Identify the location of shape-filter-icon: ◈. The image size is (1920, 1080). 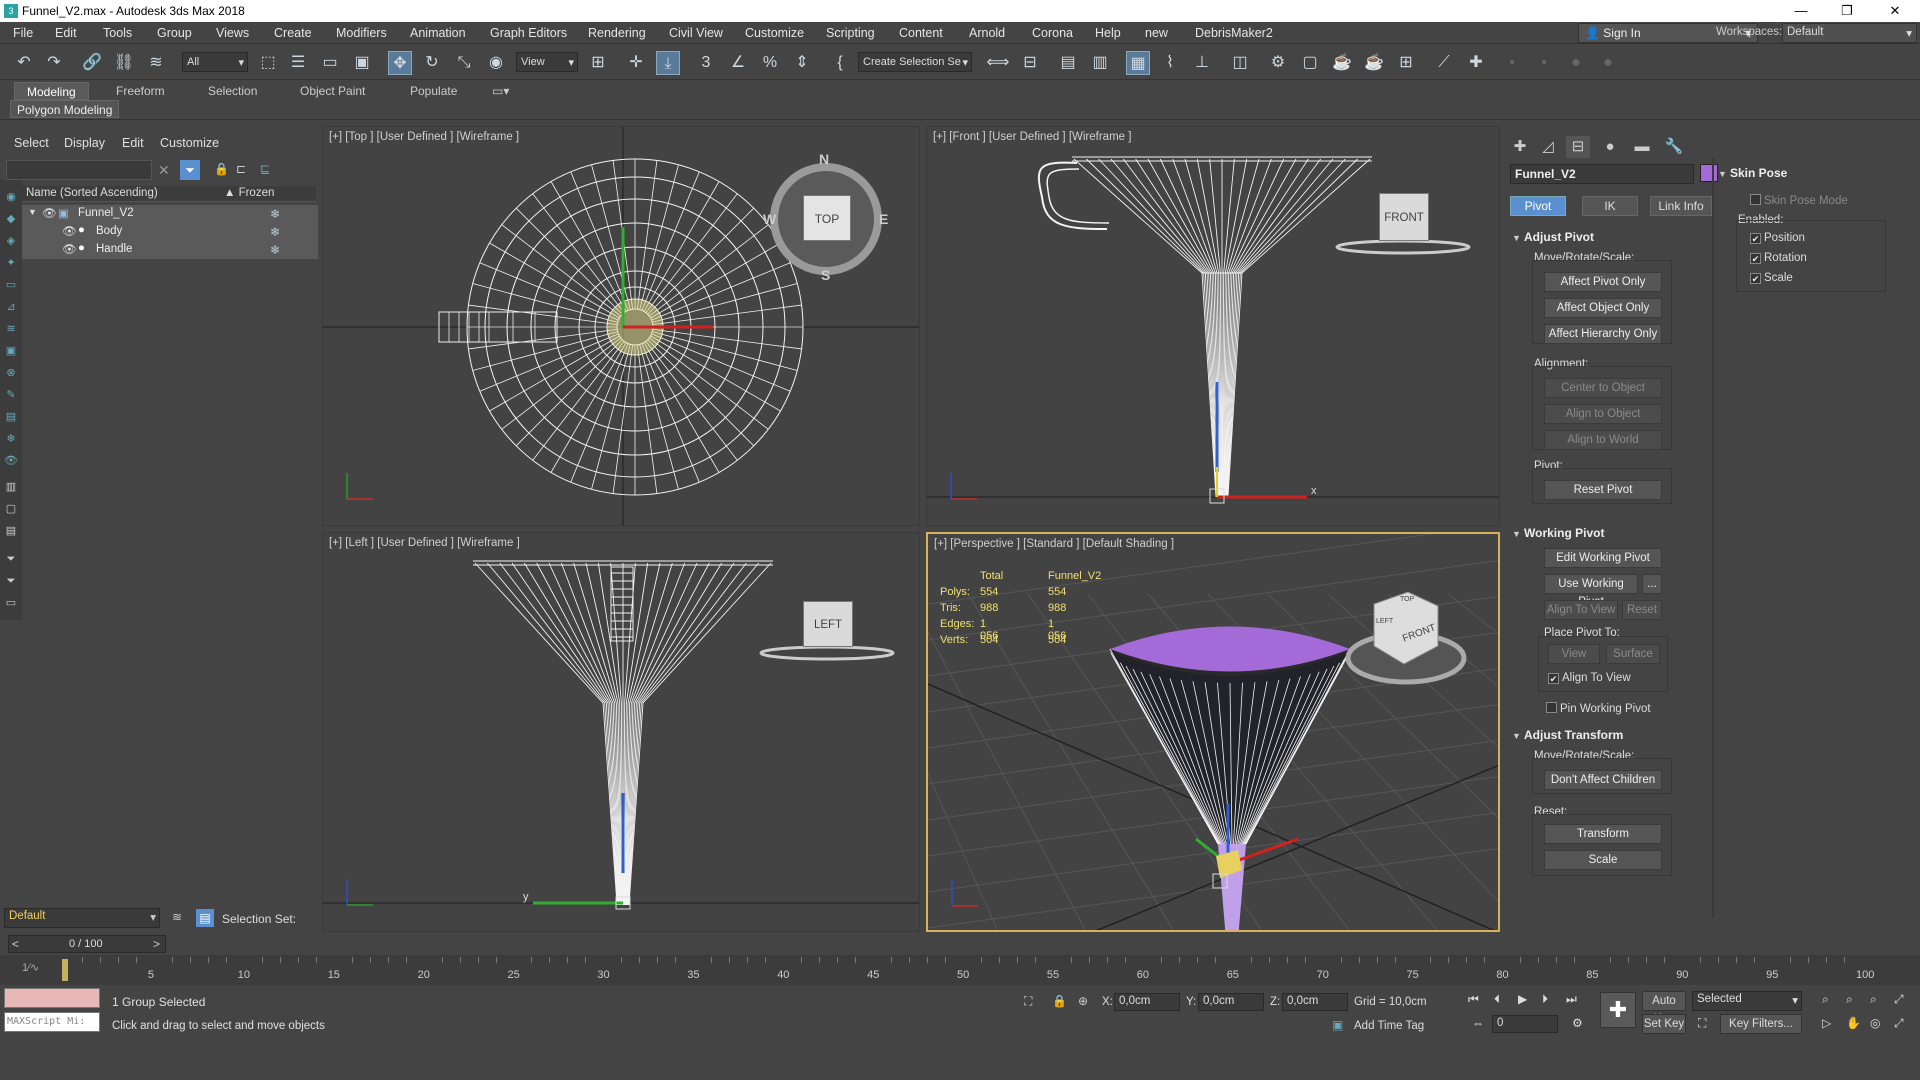
(11, 241).